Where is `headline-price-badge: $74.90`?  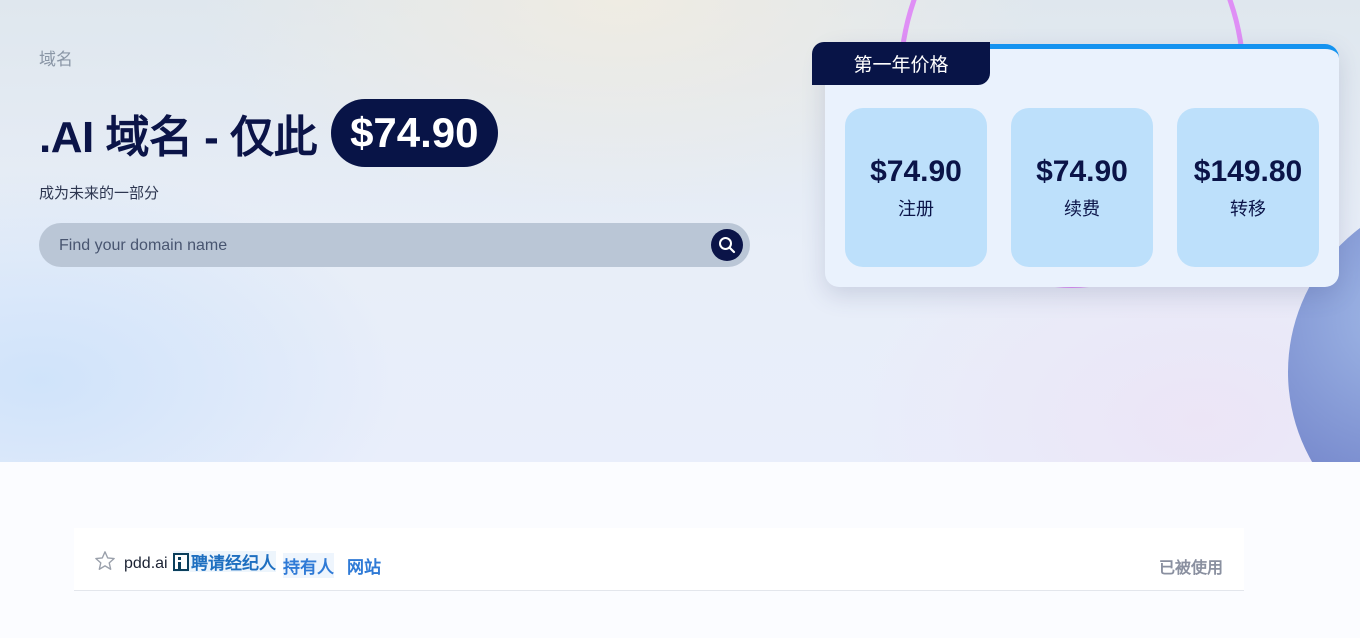 headline-price-badge: $74.90 is located at coordinates (414, 133).